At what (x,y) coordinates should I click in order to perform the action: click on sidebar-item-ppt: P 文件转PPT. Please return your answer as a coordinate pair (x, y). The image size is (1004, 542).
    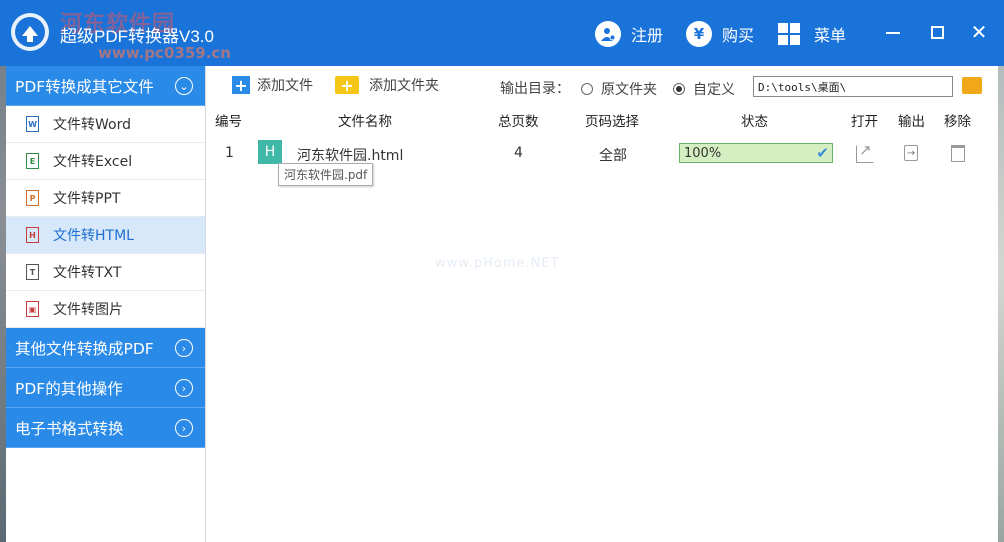
    Looking at the image, I should click on (105, 198).